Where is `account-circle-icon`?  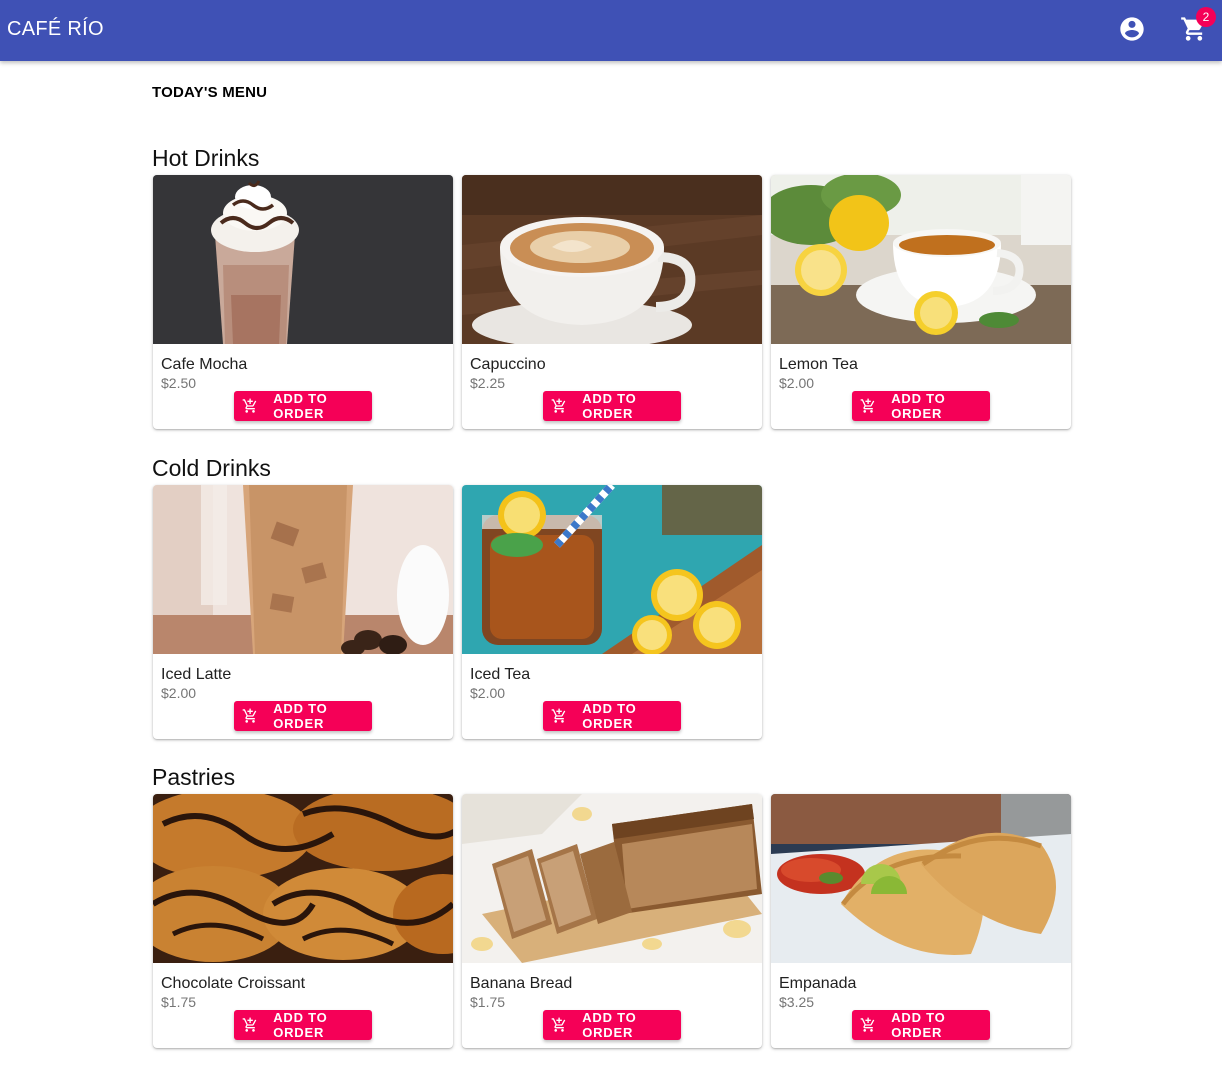 account-circle-icon is located at coordinates (1132, 29).